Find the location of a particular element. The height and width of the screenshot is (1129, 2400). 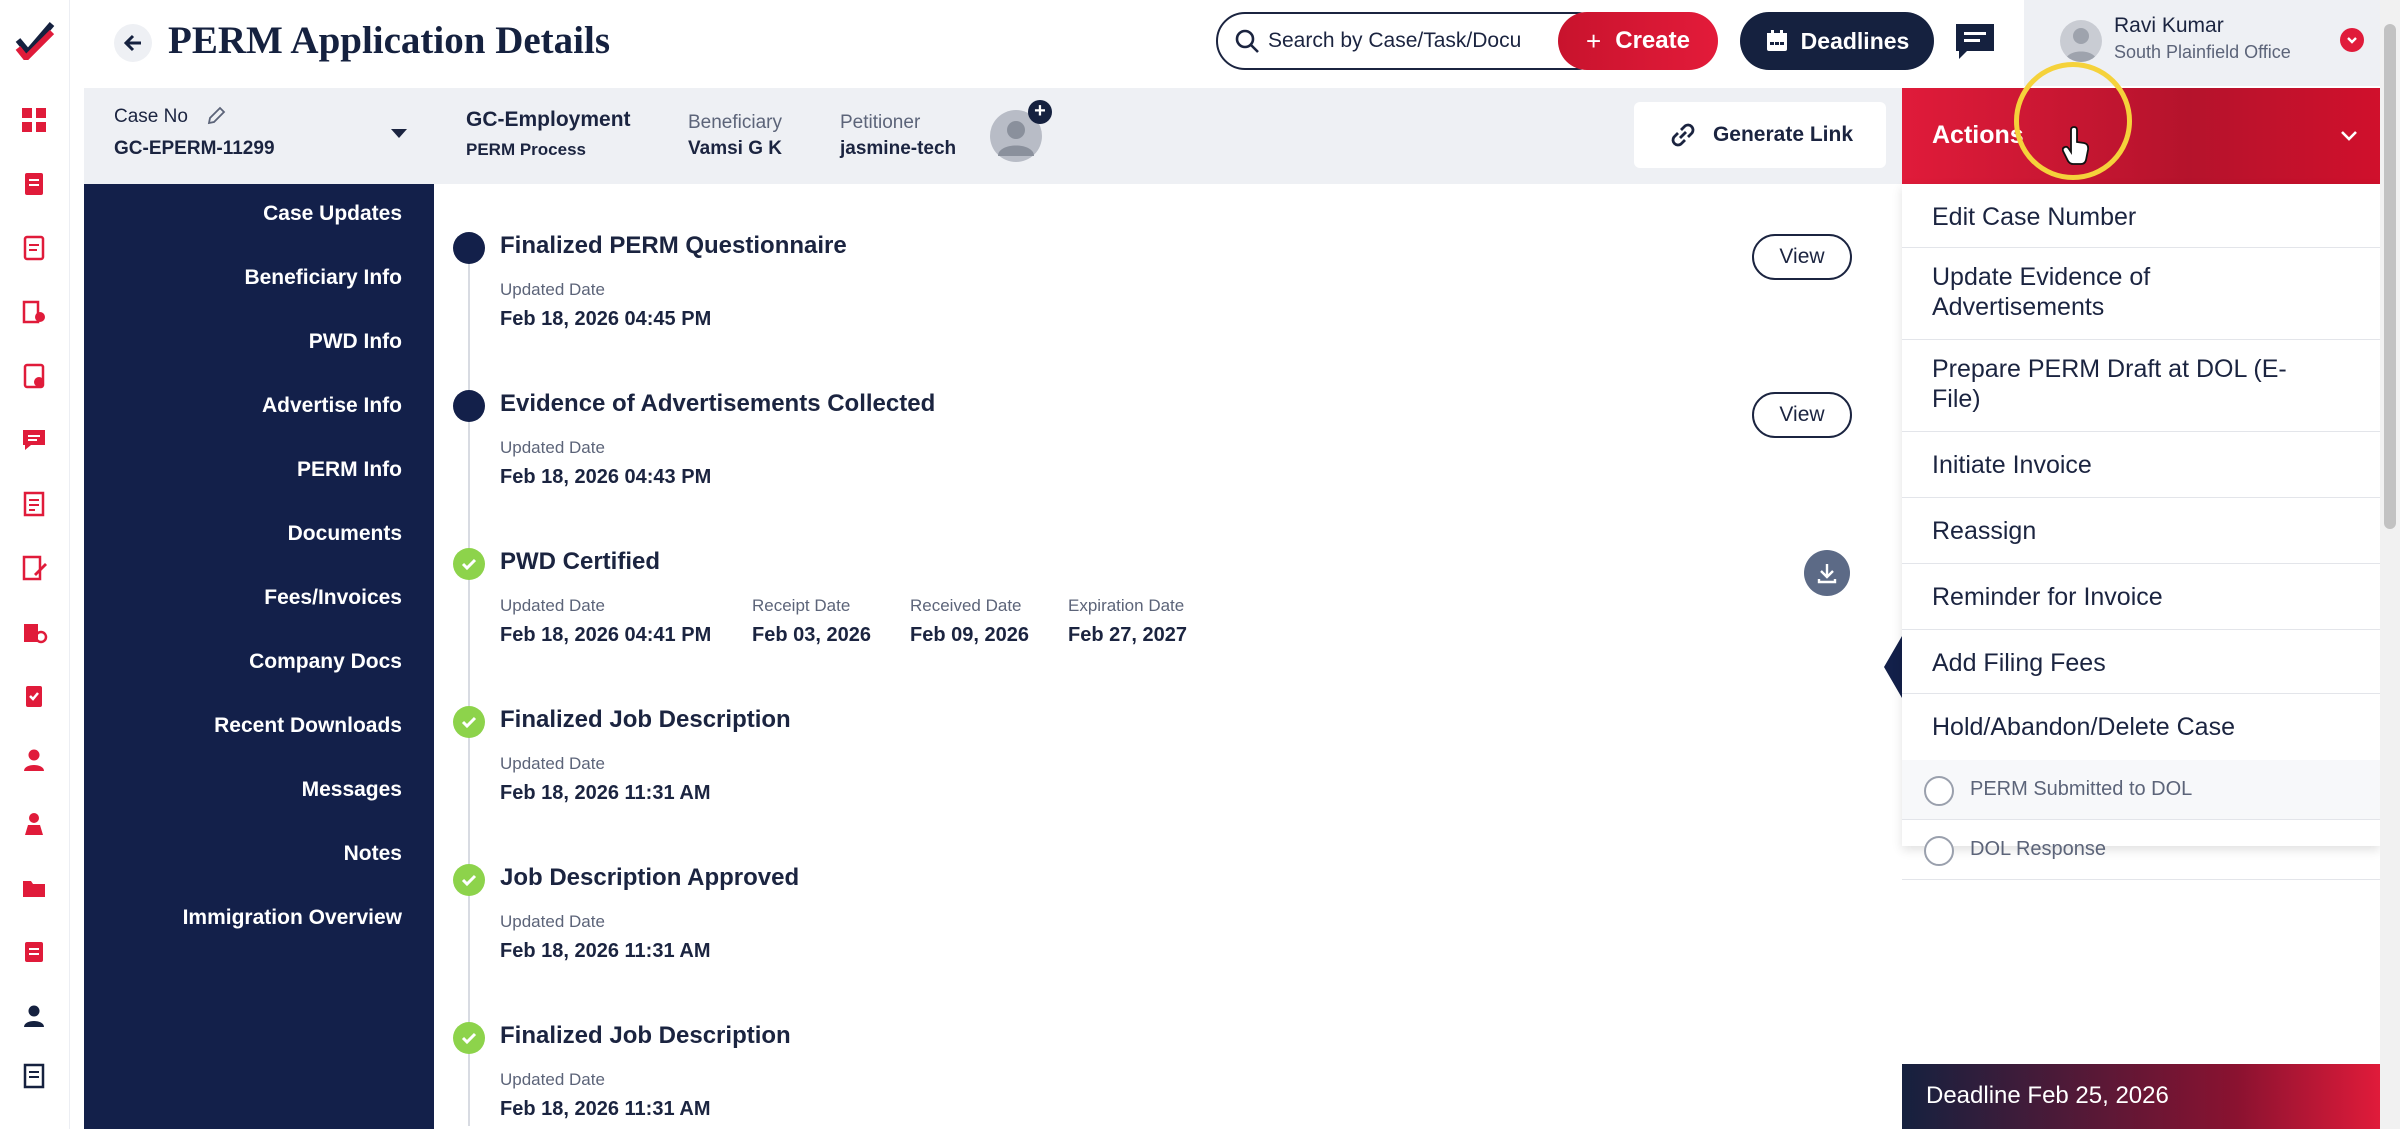

generate-link-button: Generate Link is located at coordinates (1760, 135).